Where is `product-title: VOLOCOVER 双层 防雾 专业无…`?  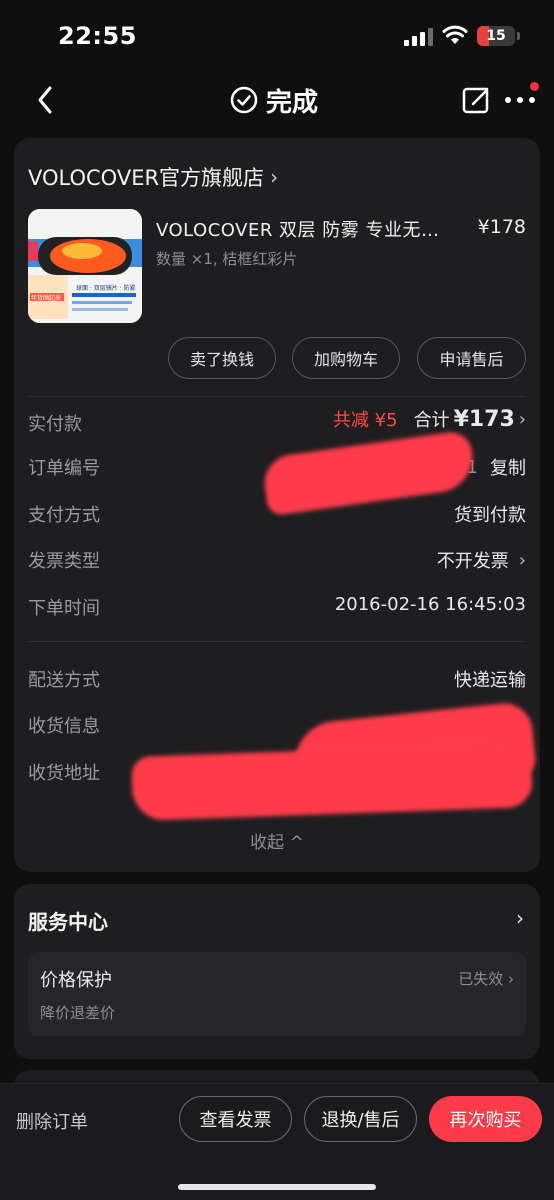
product-title: VOLOCOVER 双层 防雾 专业无… is located at coordinates (311, 229).